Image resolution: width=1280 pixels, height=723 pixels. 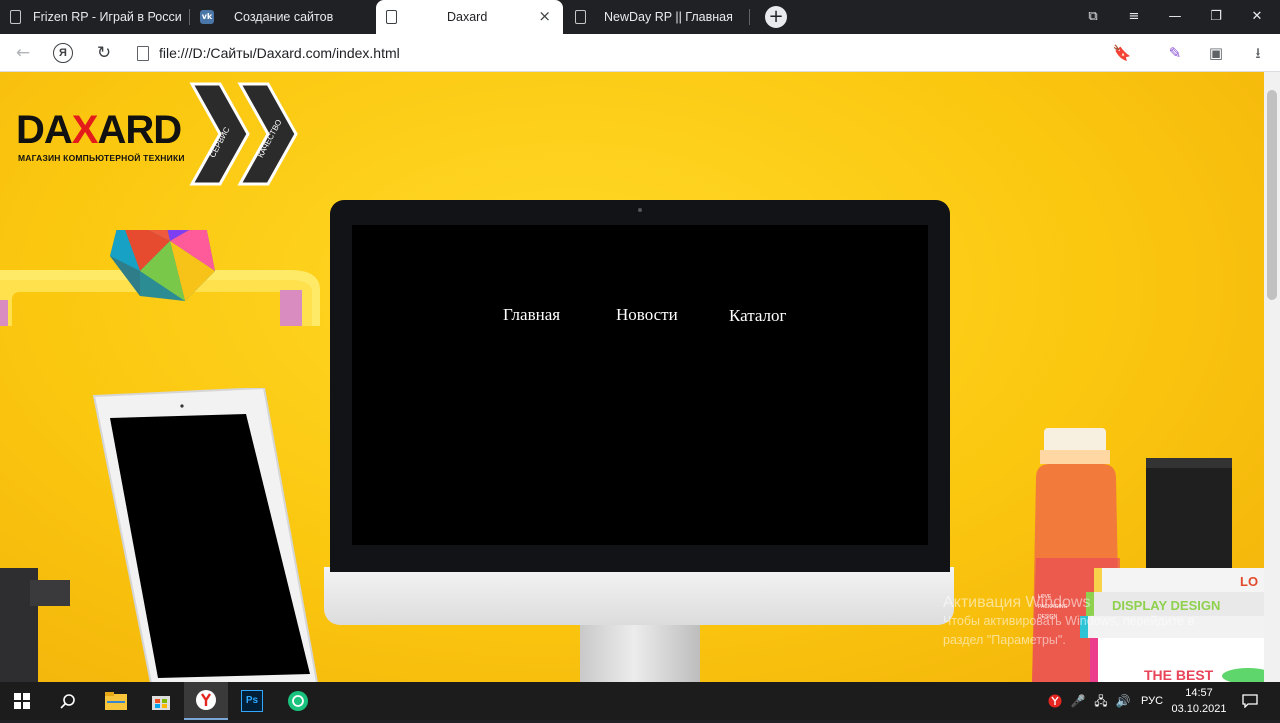 What do you see at coordinates (1122, 53) in the screenshot?
I see `bookmark-icon: 🔖` at bounding box center [1122, 53].